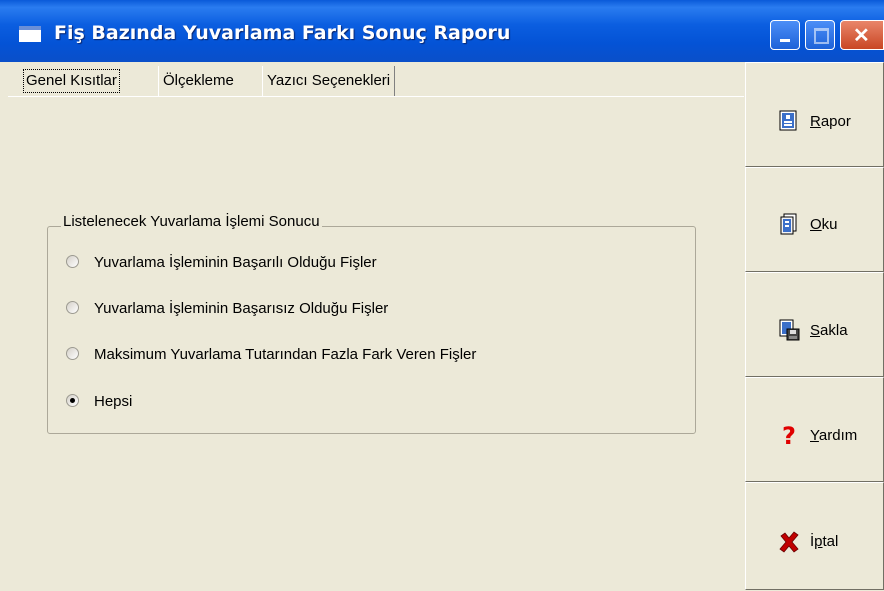  Describe the element at coordinates (835, 121) in the screenshot. I see `button-label: apor` at that location.